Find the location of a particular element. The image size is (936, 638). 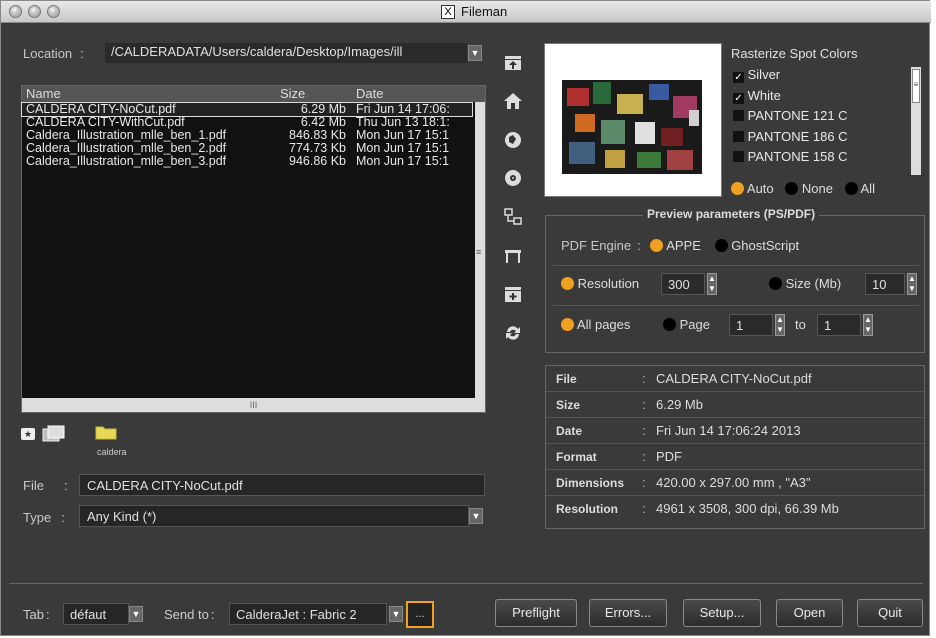

spot-mode-none: None is located at coordinates (809, 188).